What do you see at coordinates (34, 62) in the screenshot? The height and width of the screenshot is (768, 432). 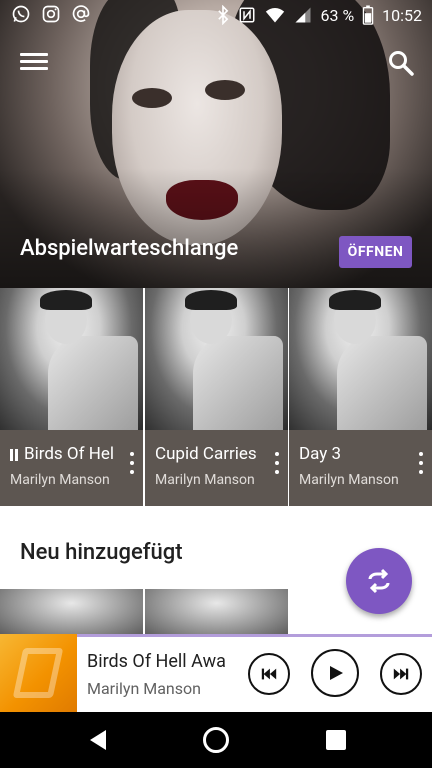 I see `menu-icon` at bounding box center [34, 62].